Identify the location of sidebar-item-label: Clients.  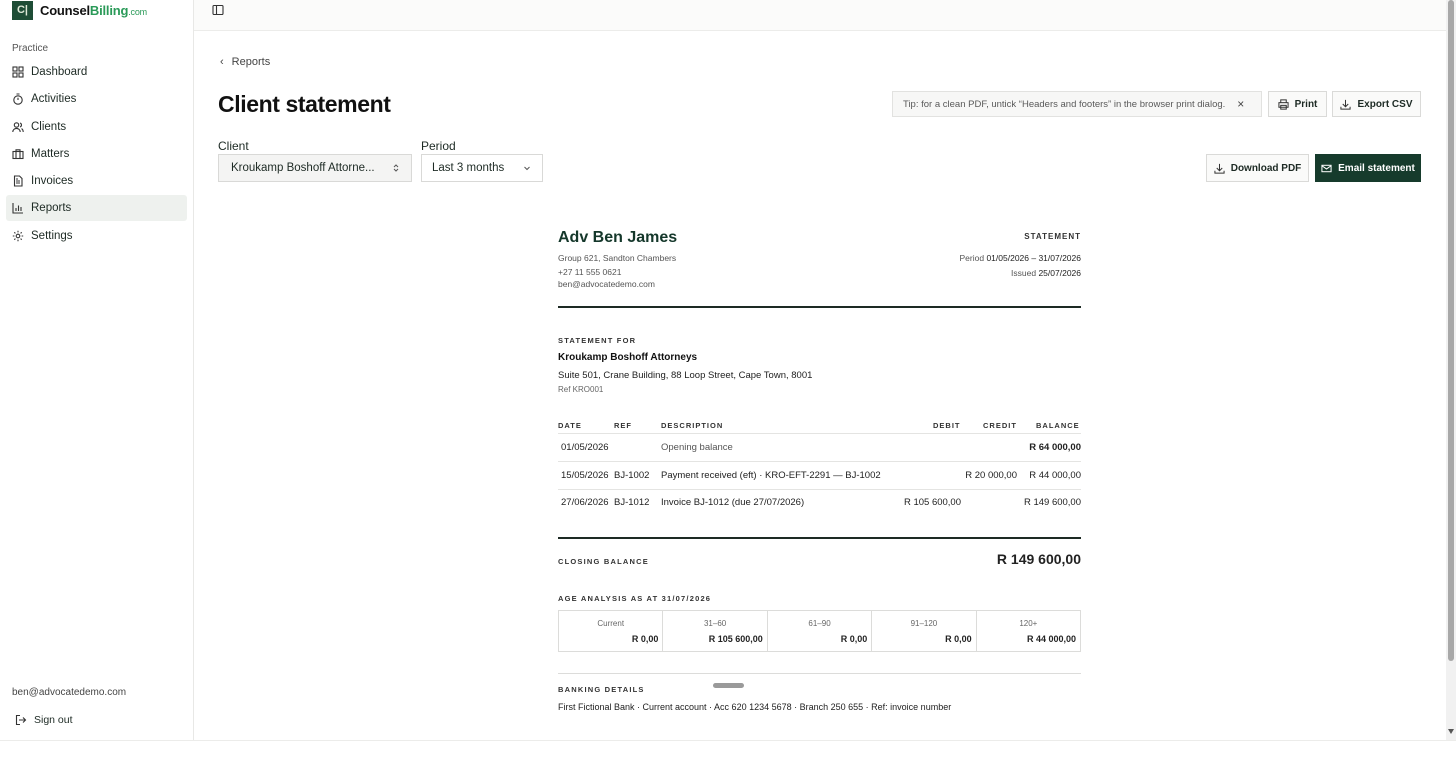
(49, 126).